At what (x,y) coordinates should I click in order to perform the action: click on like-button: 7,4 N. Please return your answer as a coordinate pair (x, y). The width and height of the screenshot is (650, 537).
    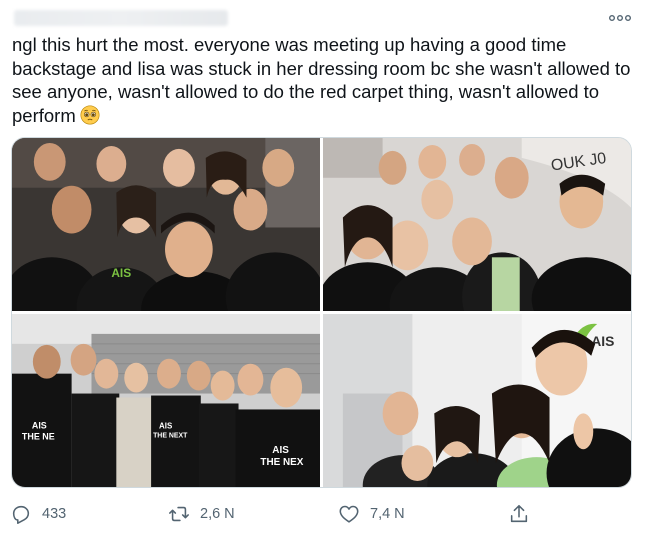
    Looking at the image, I should click on (371, 514).